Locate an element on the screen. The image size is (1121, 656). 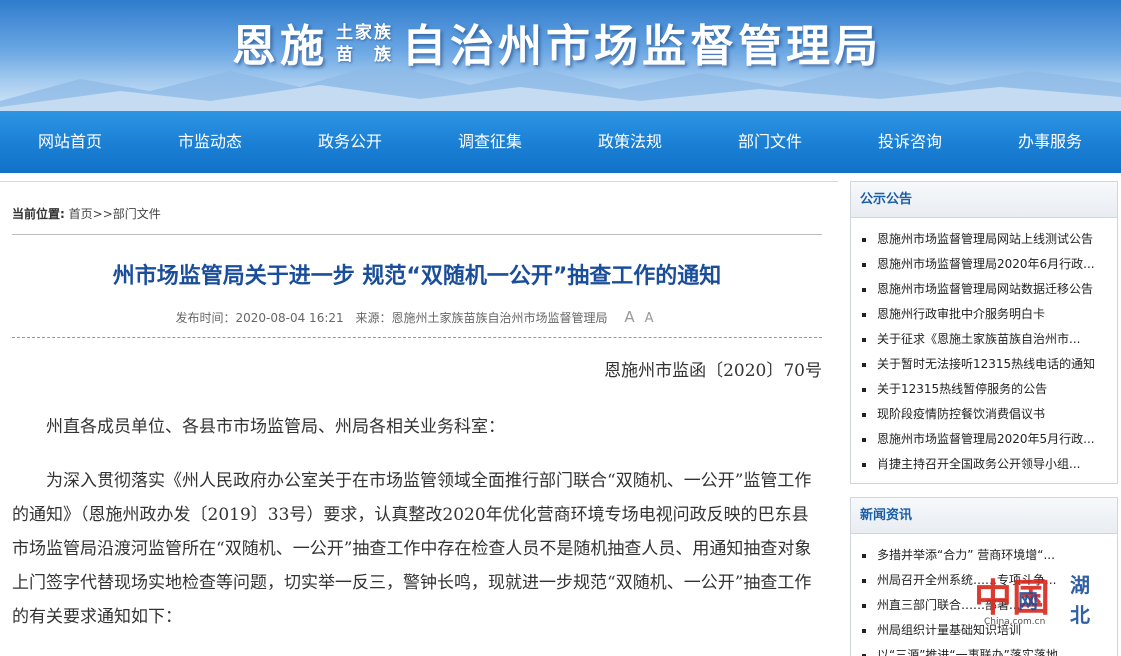
document-number: 恩施州市监函〔2020〕70号 is located at coordinates (713, 371).